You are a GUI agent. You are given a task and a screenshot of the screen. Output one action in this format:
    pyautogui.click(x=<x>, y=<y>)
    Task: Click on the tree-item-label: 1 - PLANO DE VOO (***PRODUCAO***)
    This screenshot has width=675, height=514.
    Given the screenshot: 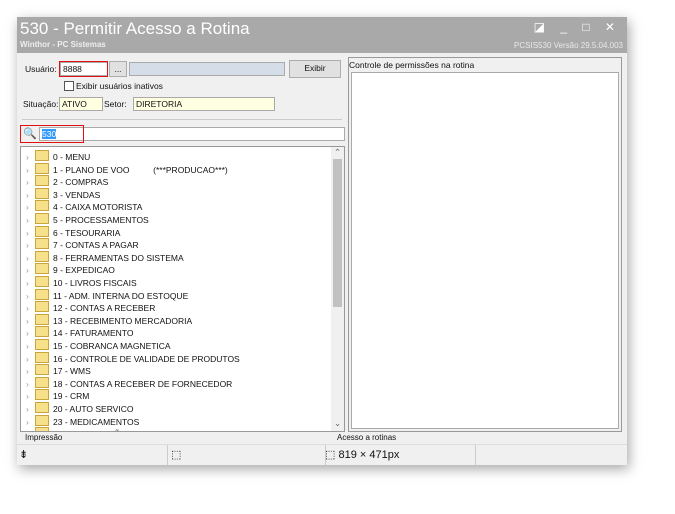 What is the action you would take?
    pyautogui.click(x=140, y=169)
    